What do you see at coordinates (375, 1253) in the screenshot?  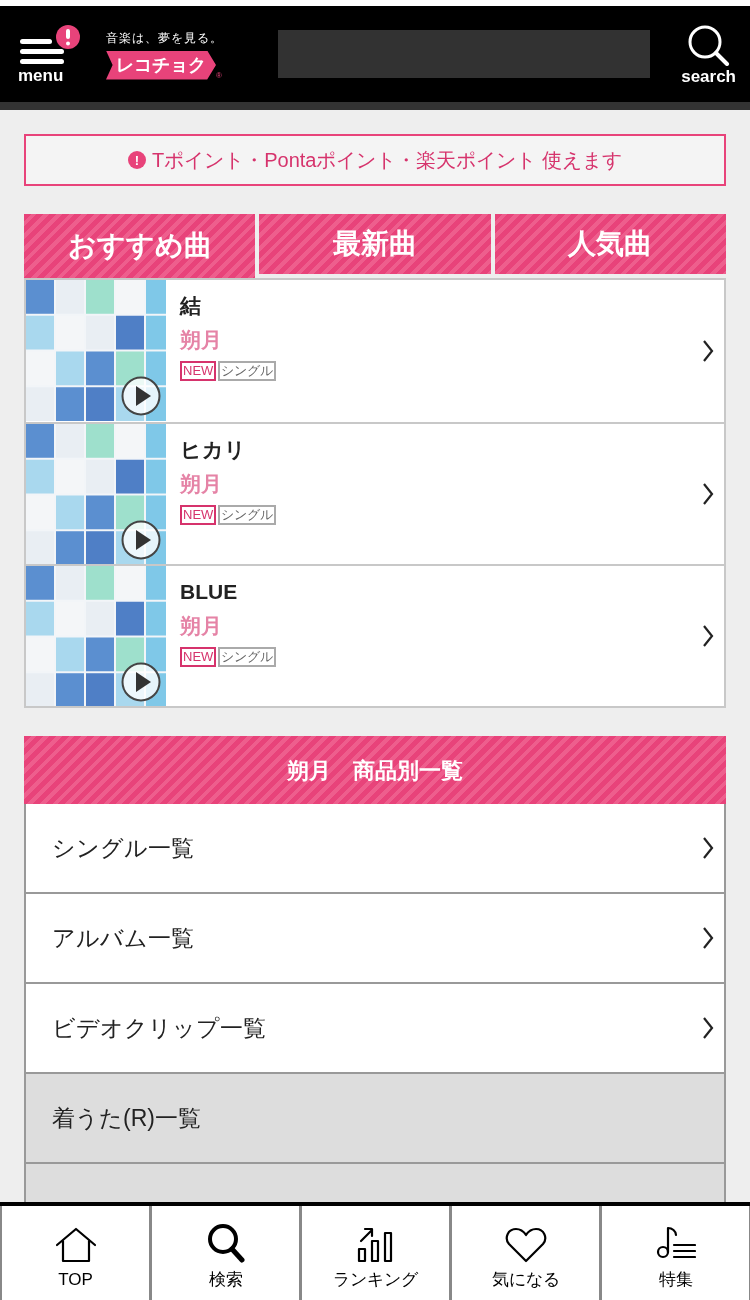 I see `nav-button: ランキング` at bounding box center [375, 1253].